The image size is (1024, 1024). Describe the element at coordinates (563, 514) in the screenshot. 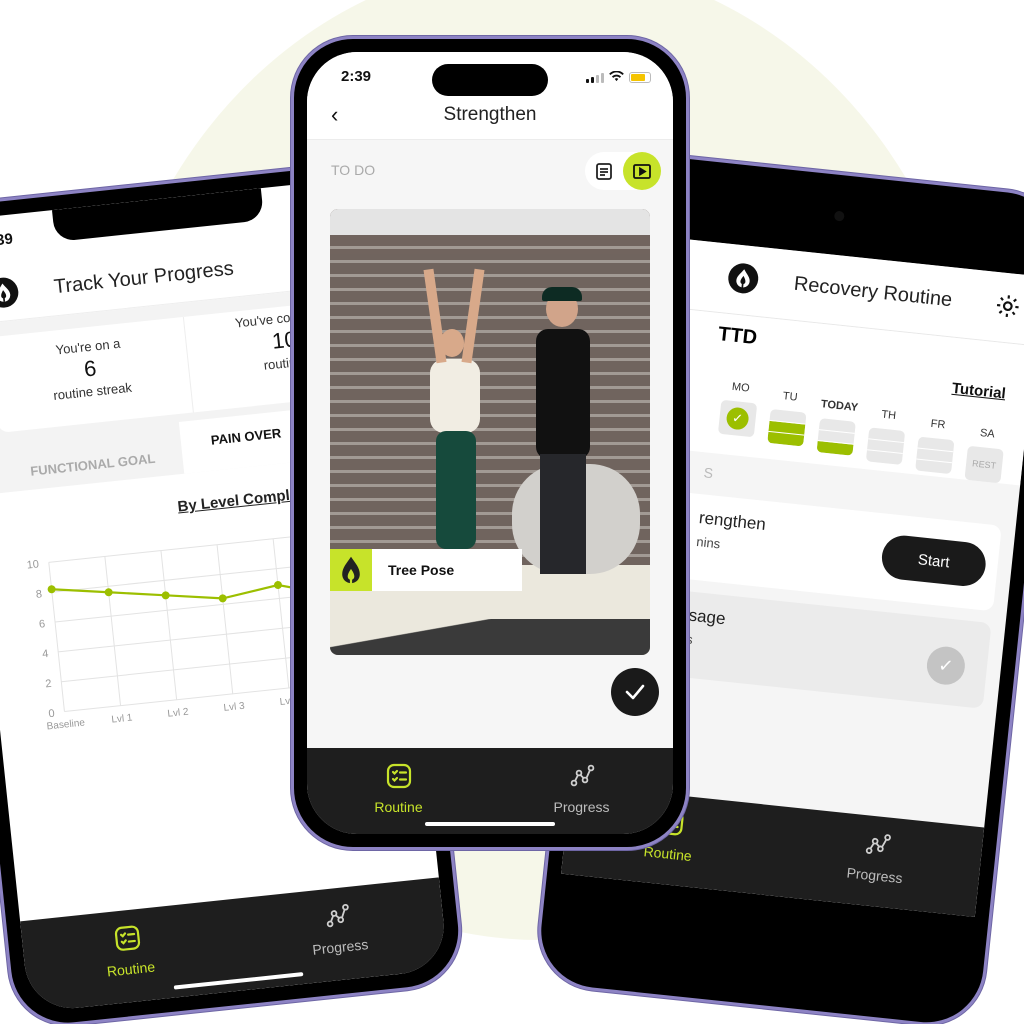

I see `person-man-pants` at that location.